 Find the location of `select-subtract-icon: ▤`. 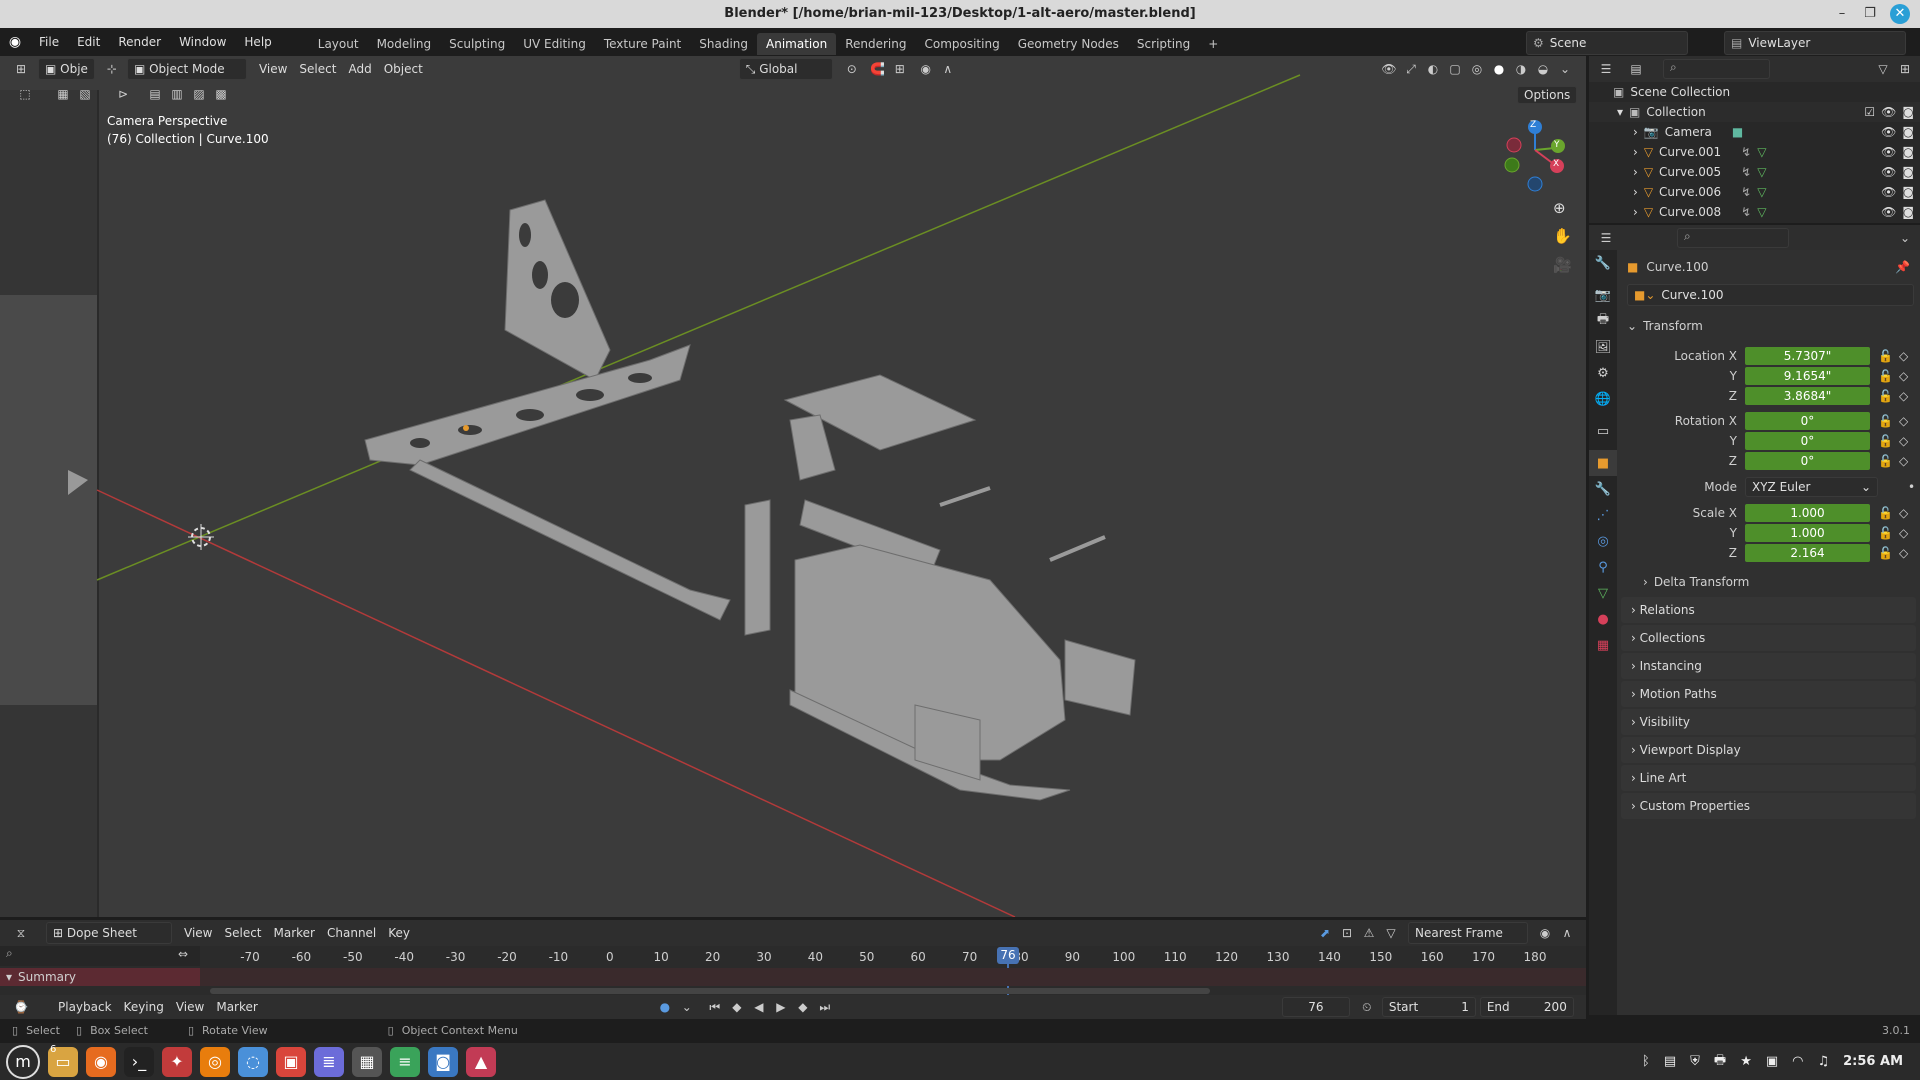

select-subtract-icon: ▤ is located at coordinates (155, 94).